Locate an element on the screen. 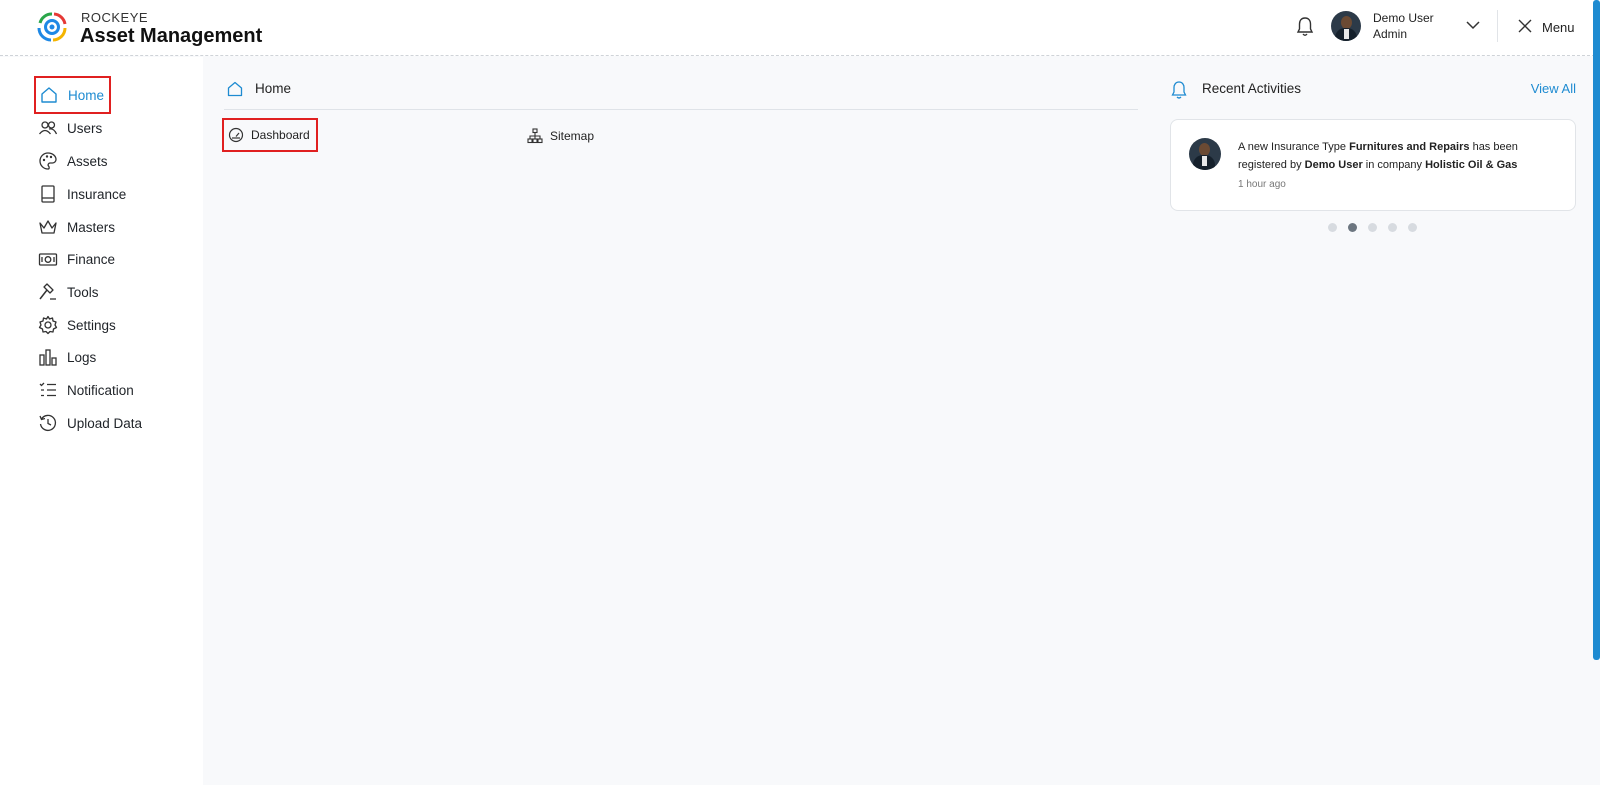 Image resolution: width=1600 pixels, height=785 pixels. bar-chart-icon is located at coordinates (48, 357).